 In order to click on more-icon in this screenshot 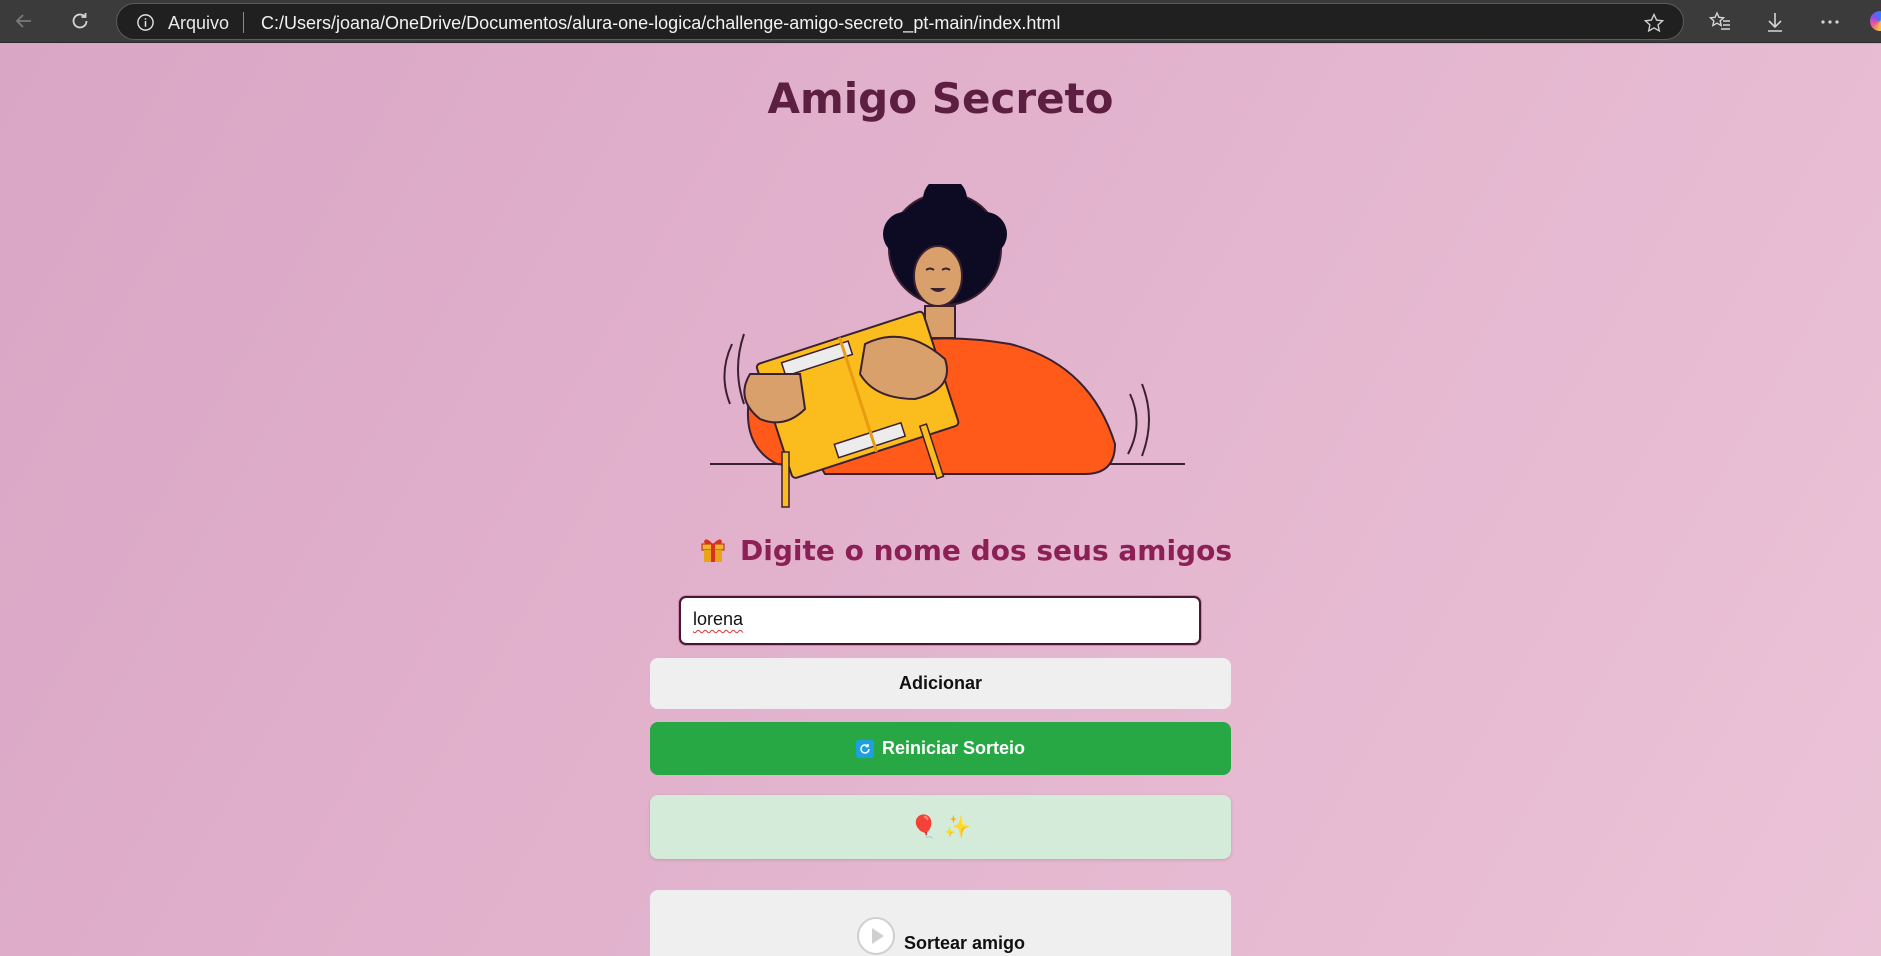, I will do `click(1830, 22)`.